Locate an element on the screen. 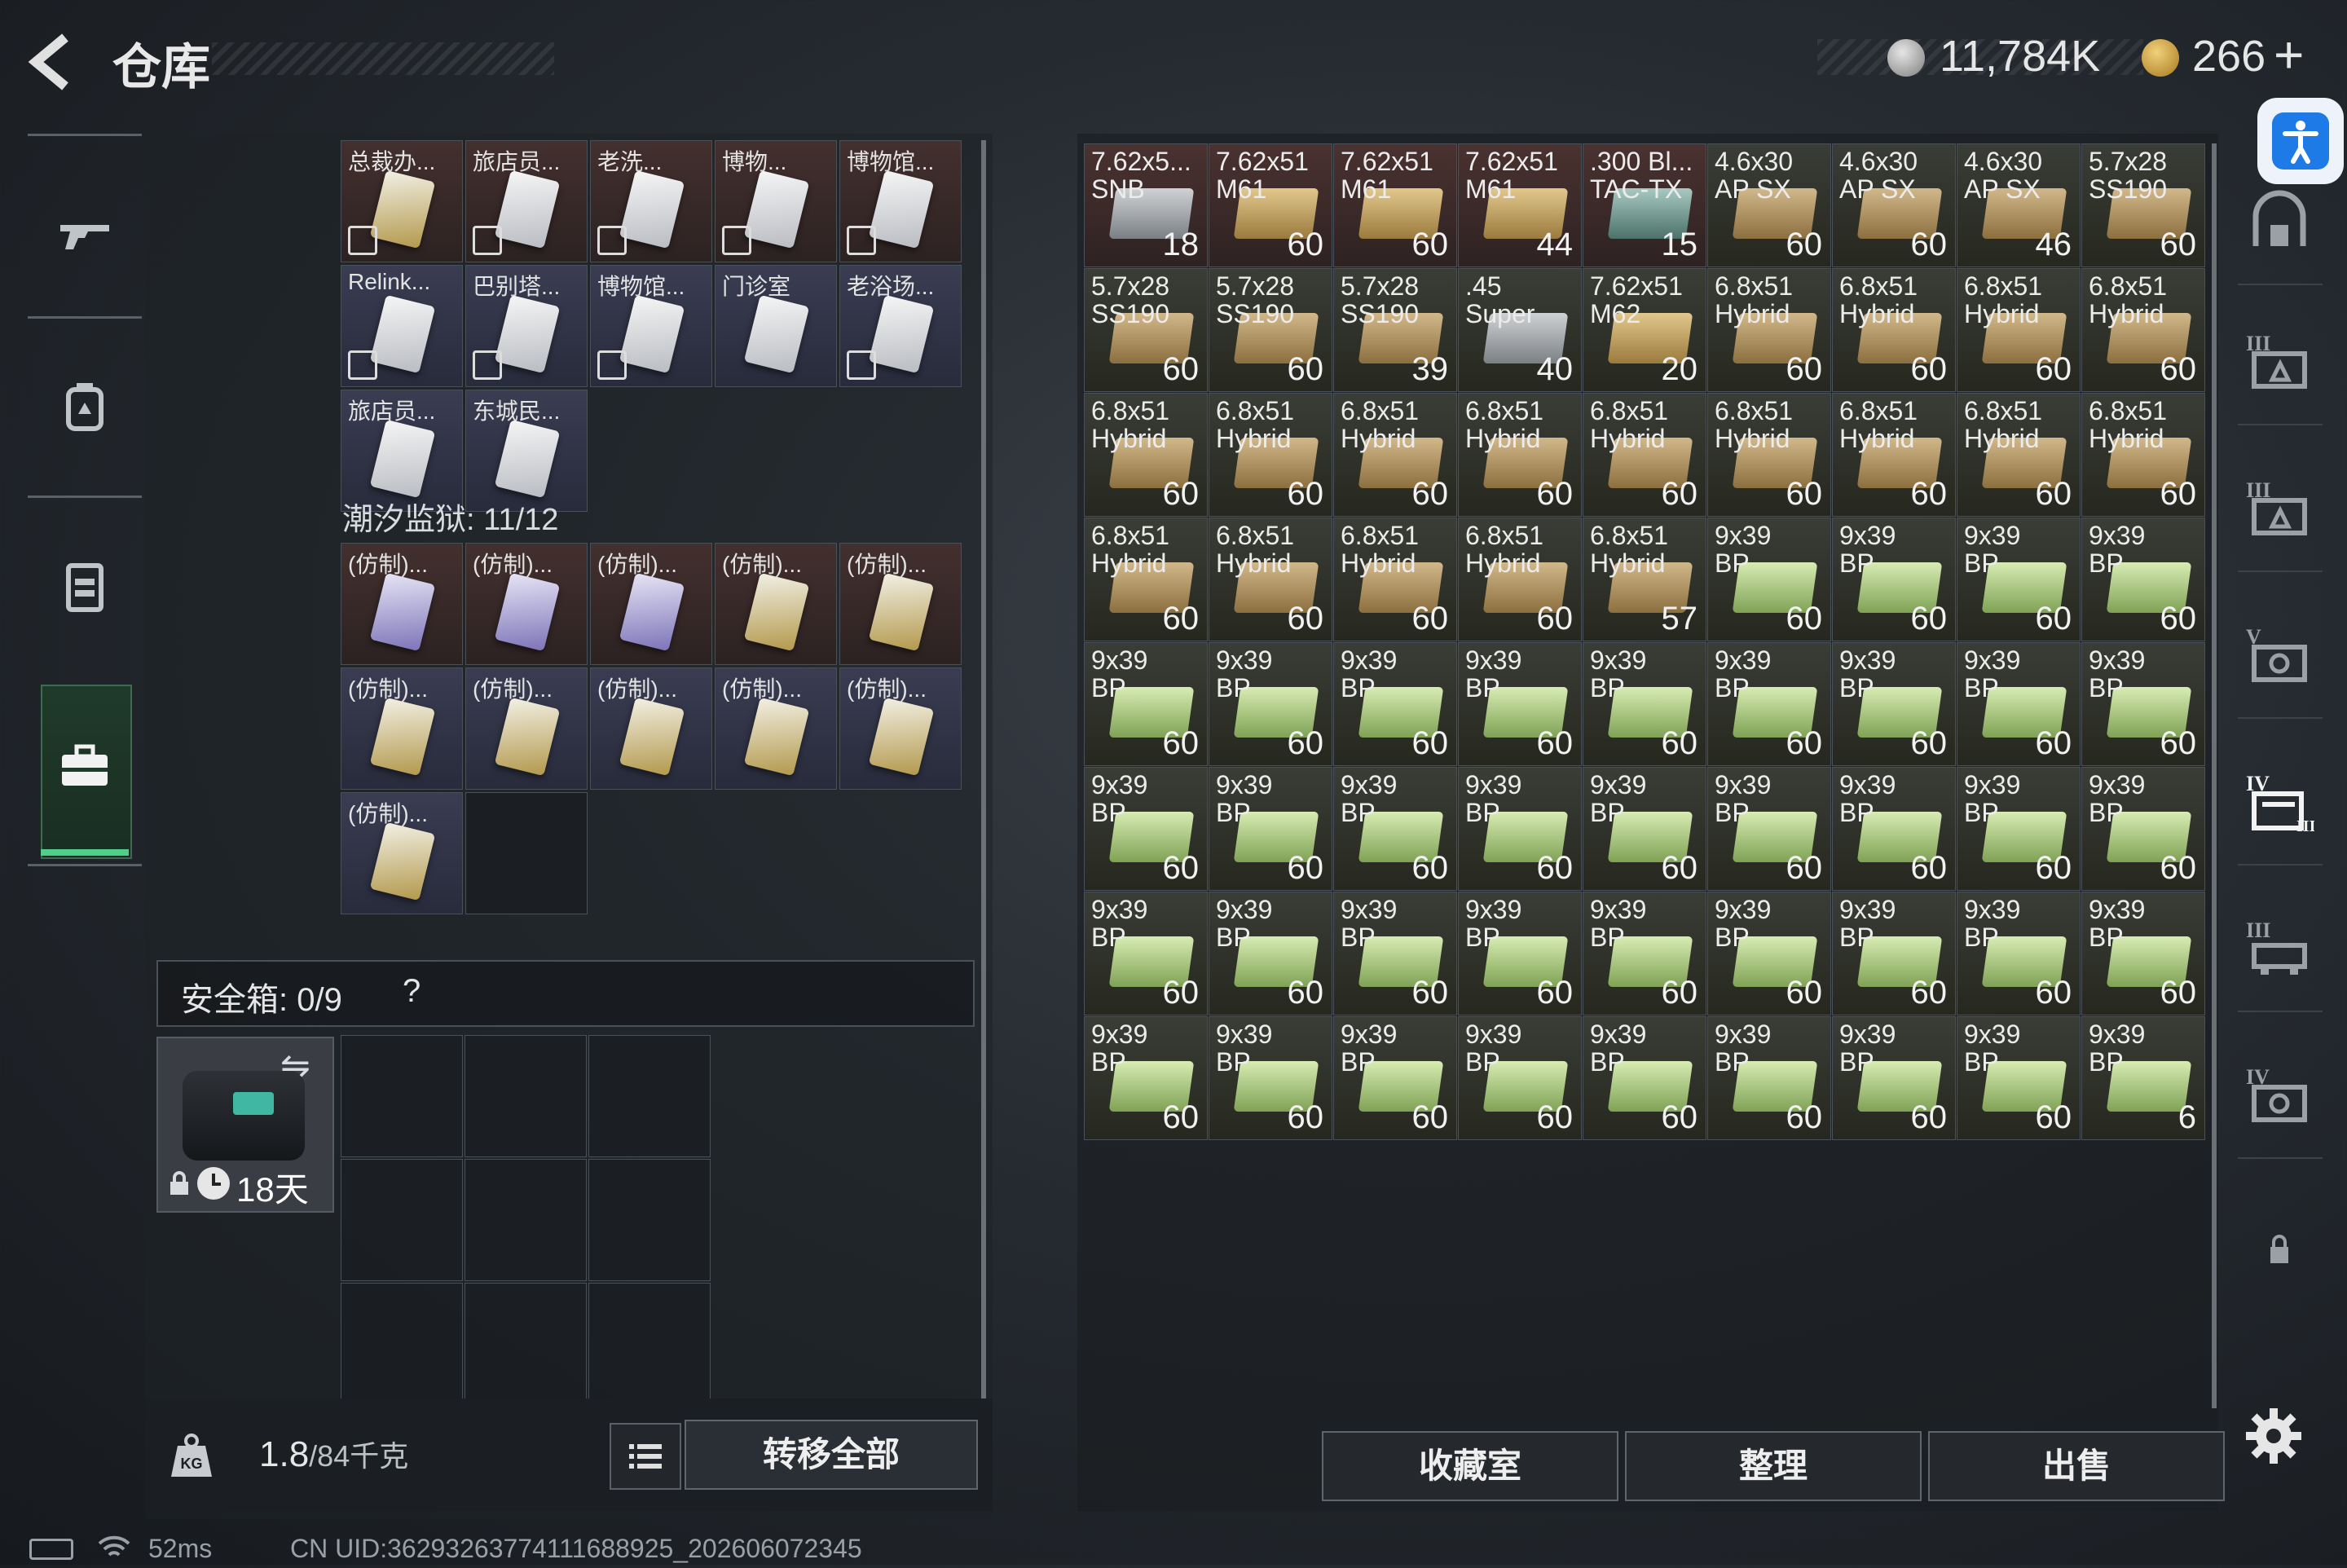 This screenshot has width=2347, height=1568. storage-tab-5-icon: V is located at coordinates (2279, 654).